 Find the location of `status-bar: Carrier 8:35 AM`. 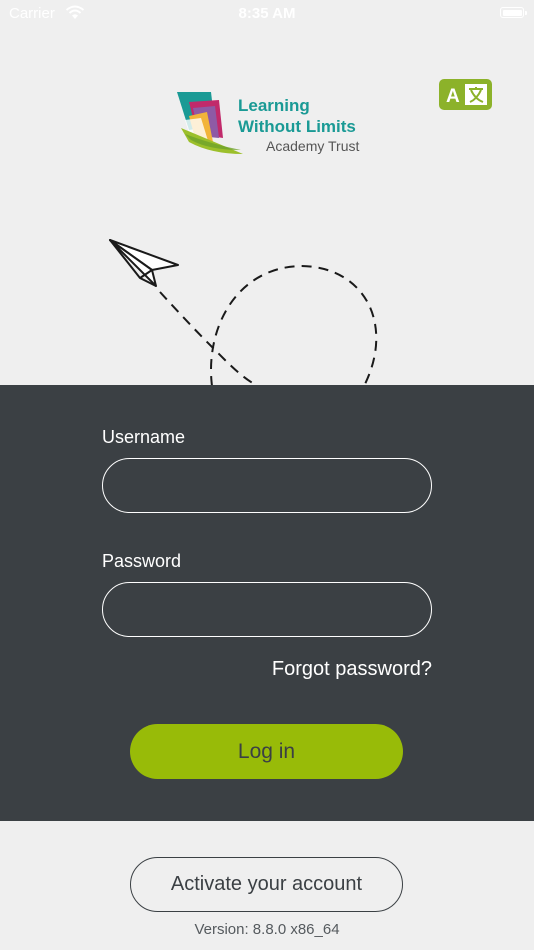

status-bar: Carrier 8:35 AM is located at coordinates (267, 14).